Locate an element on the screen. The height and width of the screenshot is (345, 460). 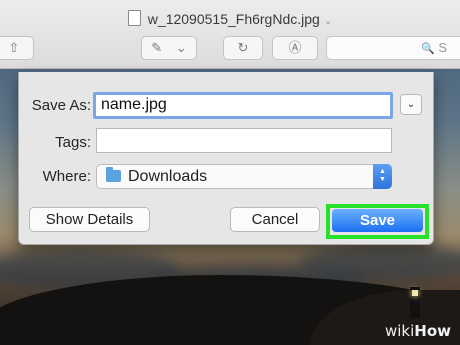
save-as-label: Save As: is located at coordinates (61, 105).